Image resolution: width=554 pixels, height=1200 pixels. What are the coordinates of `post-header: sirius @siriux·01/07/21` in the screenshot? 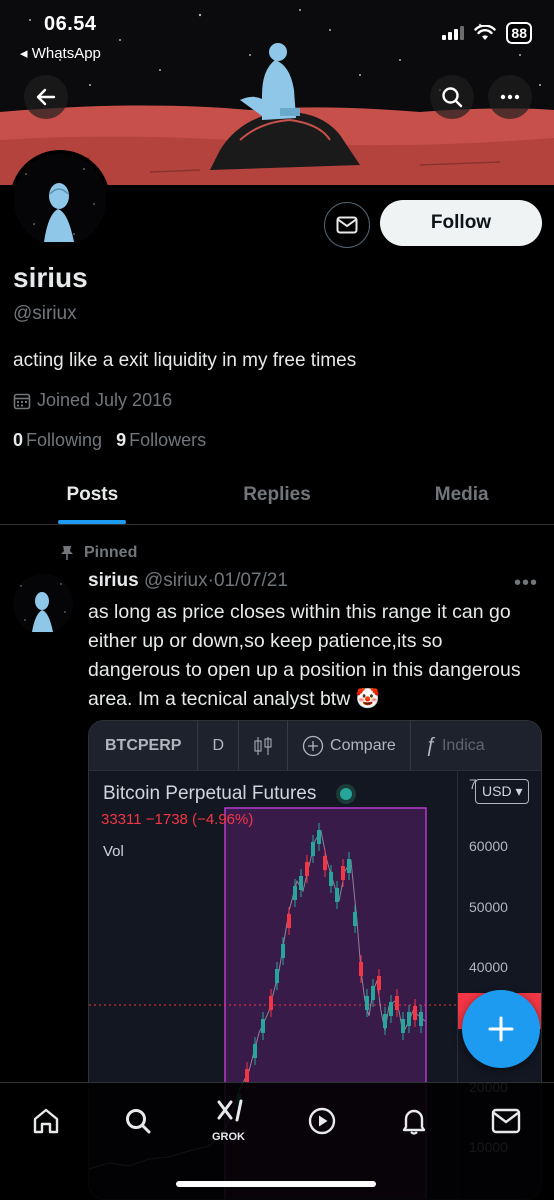 It's located at (188, 581).